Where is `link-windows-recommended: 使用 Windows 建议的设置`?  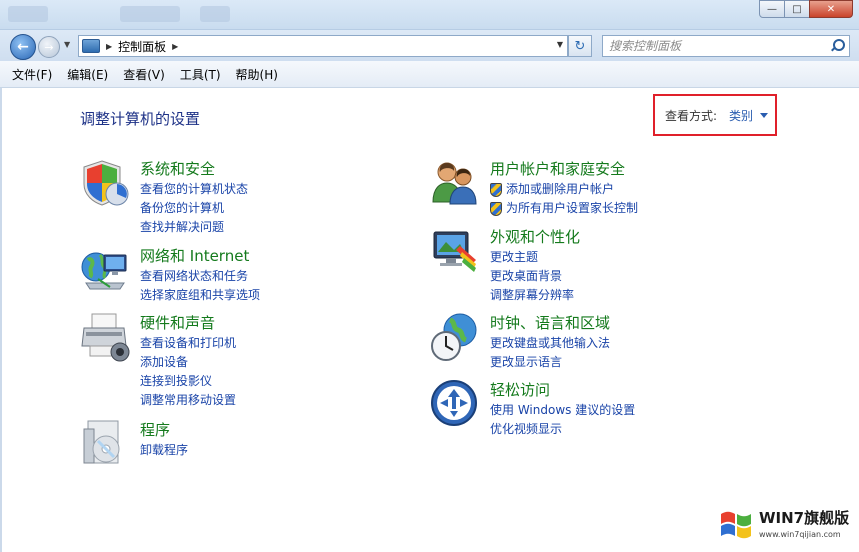
link-windows-recommended: 使用 Windows 建议的设置 is located at coordinates (562, 410).